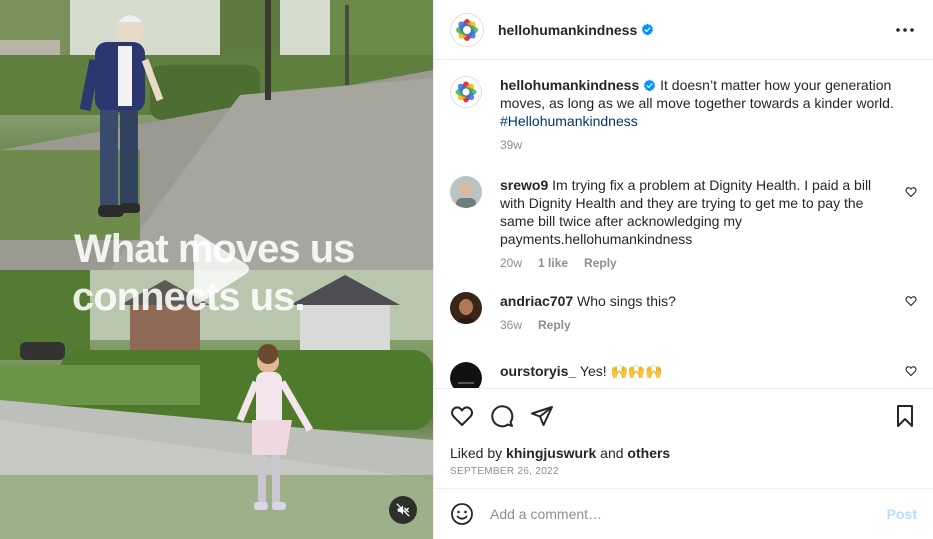 The height and width of the screenshot is (539, 933). I want to click on post-header: hellohumankindness, so click(683, 30).